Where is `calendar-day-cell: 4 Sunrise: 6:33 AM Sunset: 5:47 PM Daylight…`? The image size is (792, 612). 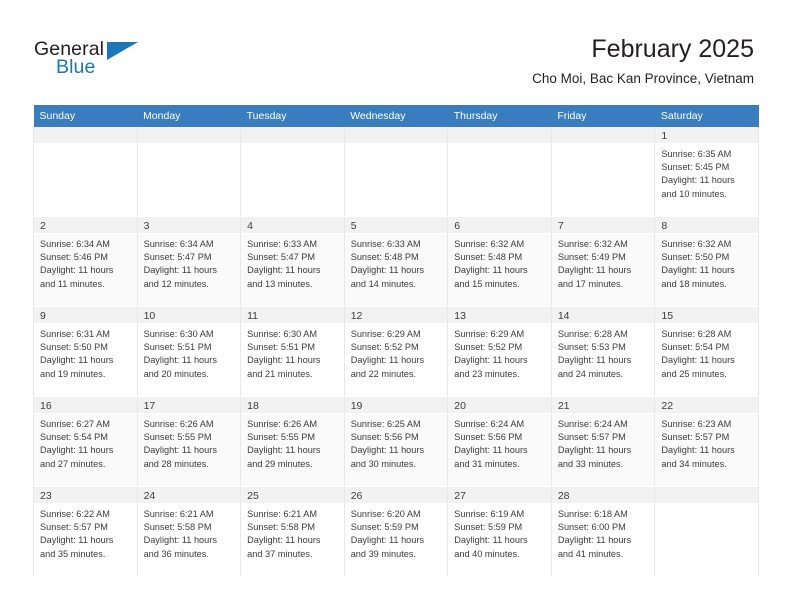
calendar-day-cell: 4 Sunrise: 6:33 AM Sunset: 5:47 PM Daylight… is located at coordinates (292, 261).